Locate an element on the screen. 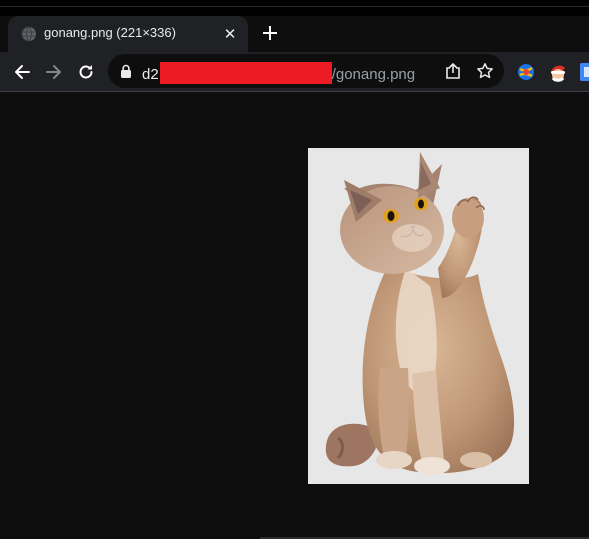 The image size is (589, 539). window-top-divider is located at coordinates (294, 6).